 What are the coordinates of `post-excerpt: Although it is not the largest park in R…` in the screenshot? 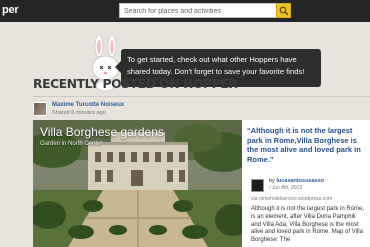 It's located at (308, 225).